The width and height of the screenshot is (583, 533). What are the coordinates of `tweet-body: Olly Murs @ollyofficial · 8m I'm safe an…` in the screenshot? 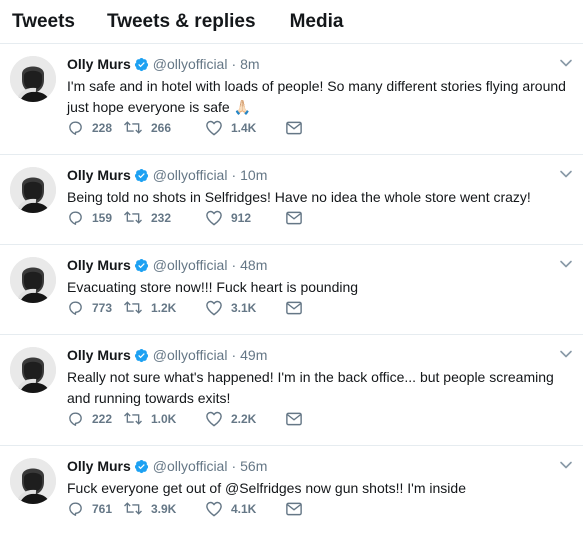 It's located at (320, 86).